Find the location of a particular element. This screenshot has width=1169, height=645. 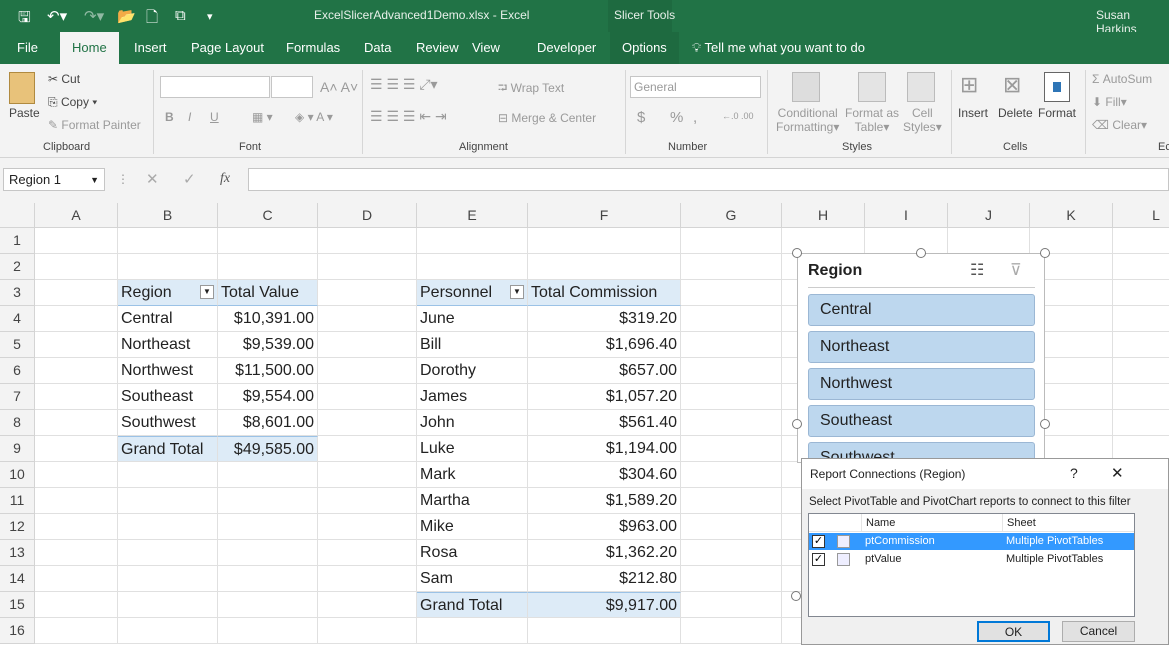

column-header-F: F is located at coordinates (604, 215).